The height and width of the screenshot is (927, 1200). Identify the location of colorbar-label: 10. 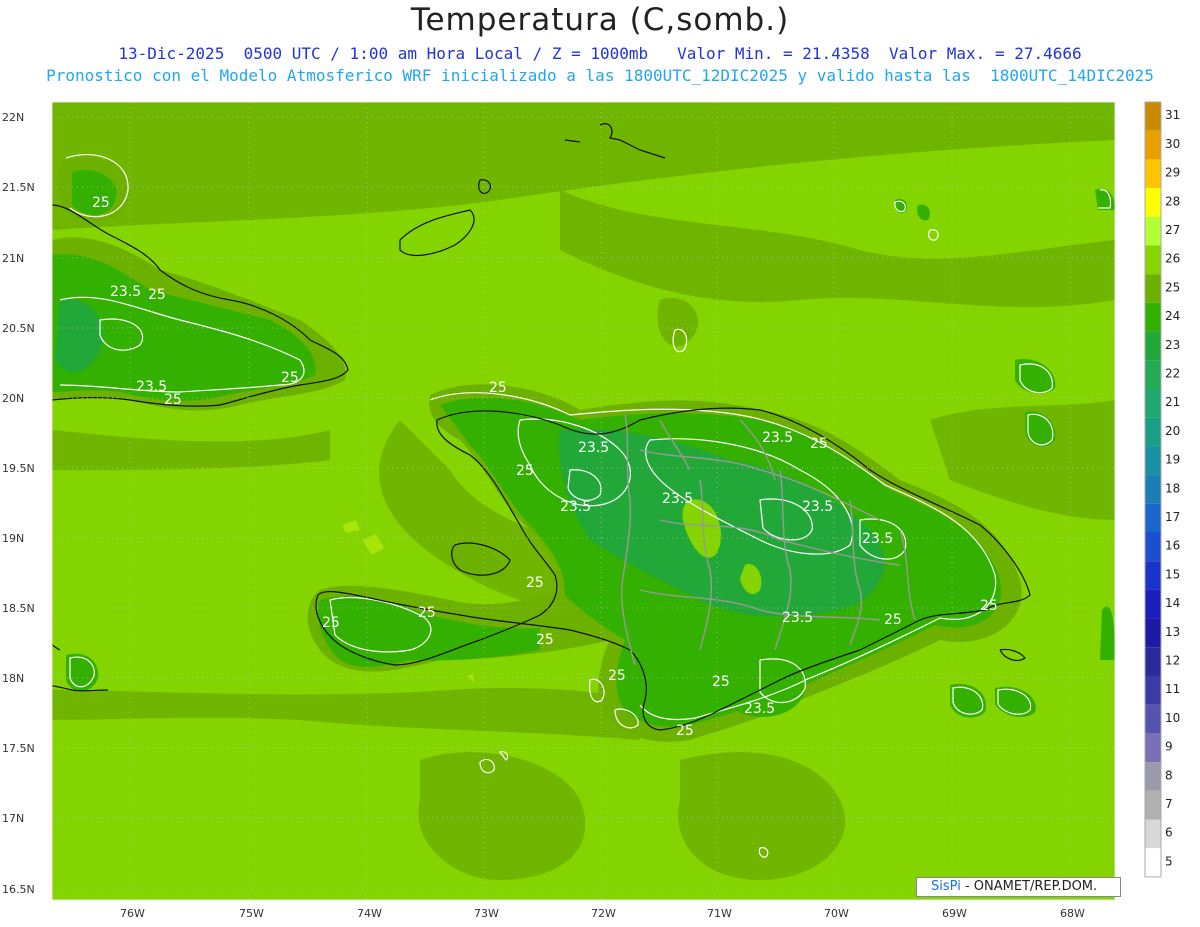
(1172, 718).